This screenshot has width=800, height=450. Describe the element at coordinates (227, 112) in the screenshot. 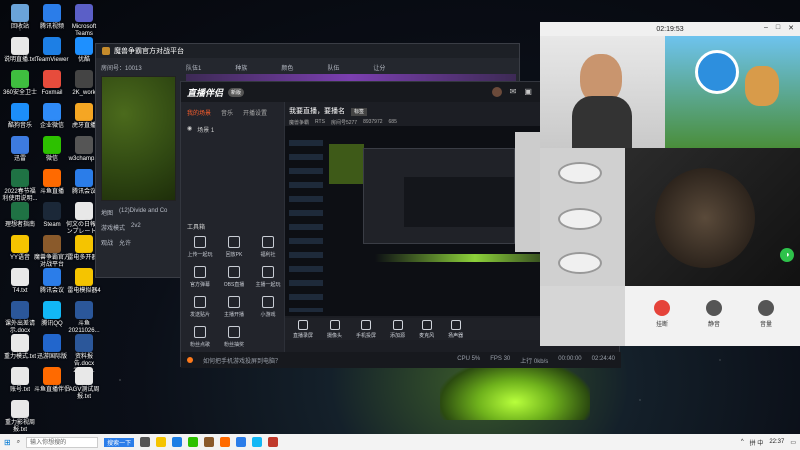

I see `sidebar-tab: 音乐` at that location.